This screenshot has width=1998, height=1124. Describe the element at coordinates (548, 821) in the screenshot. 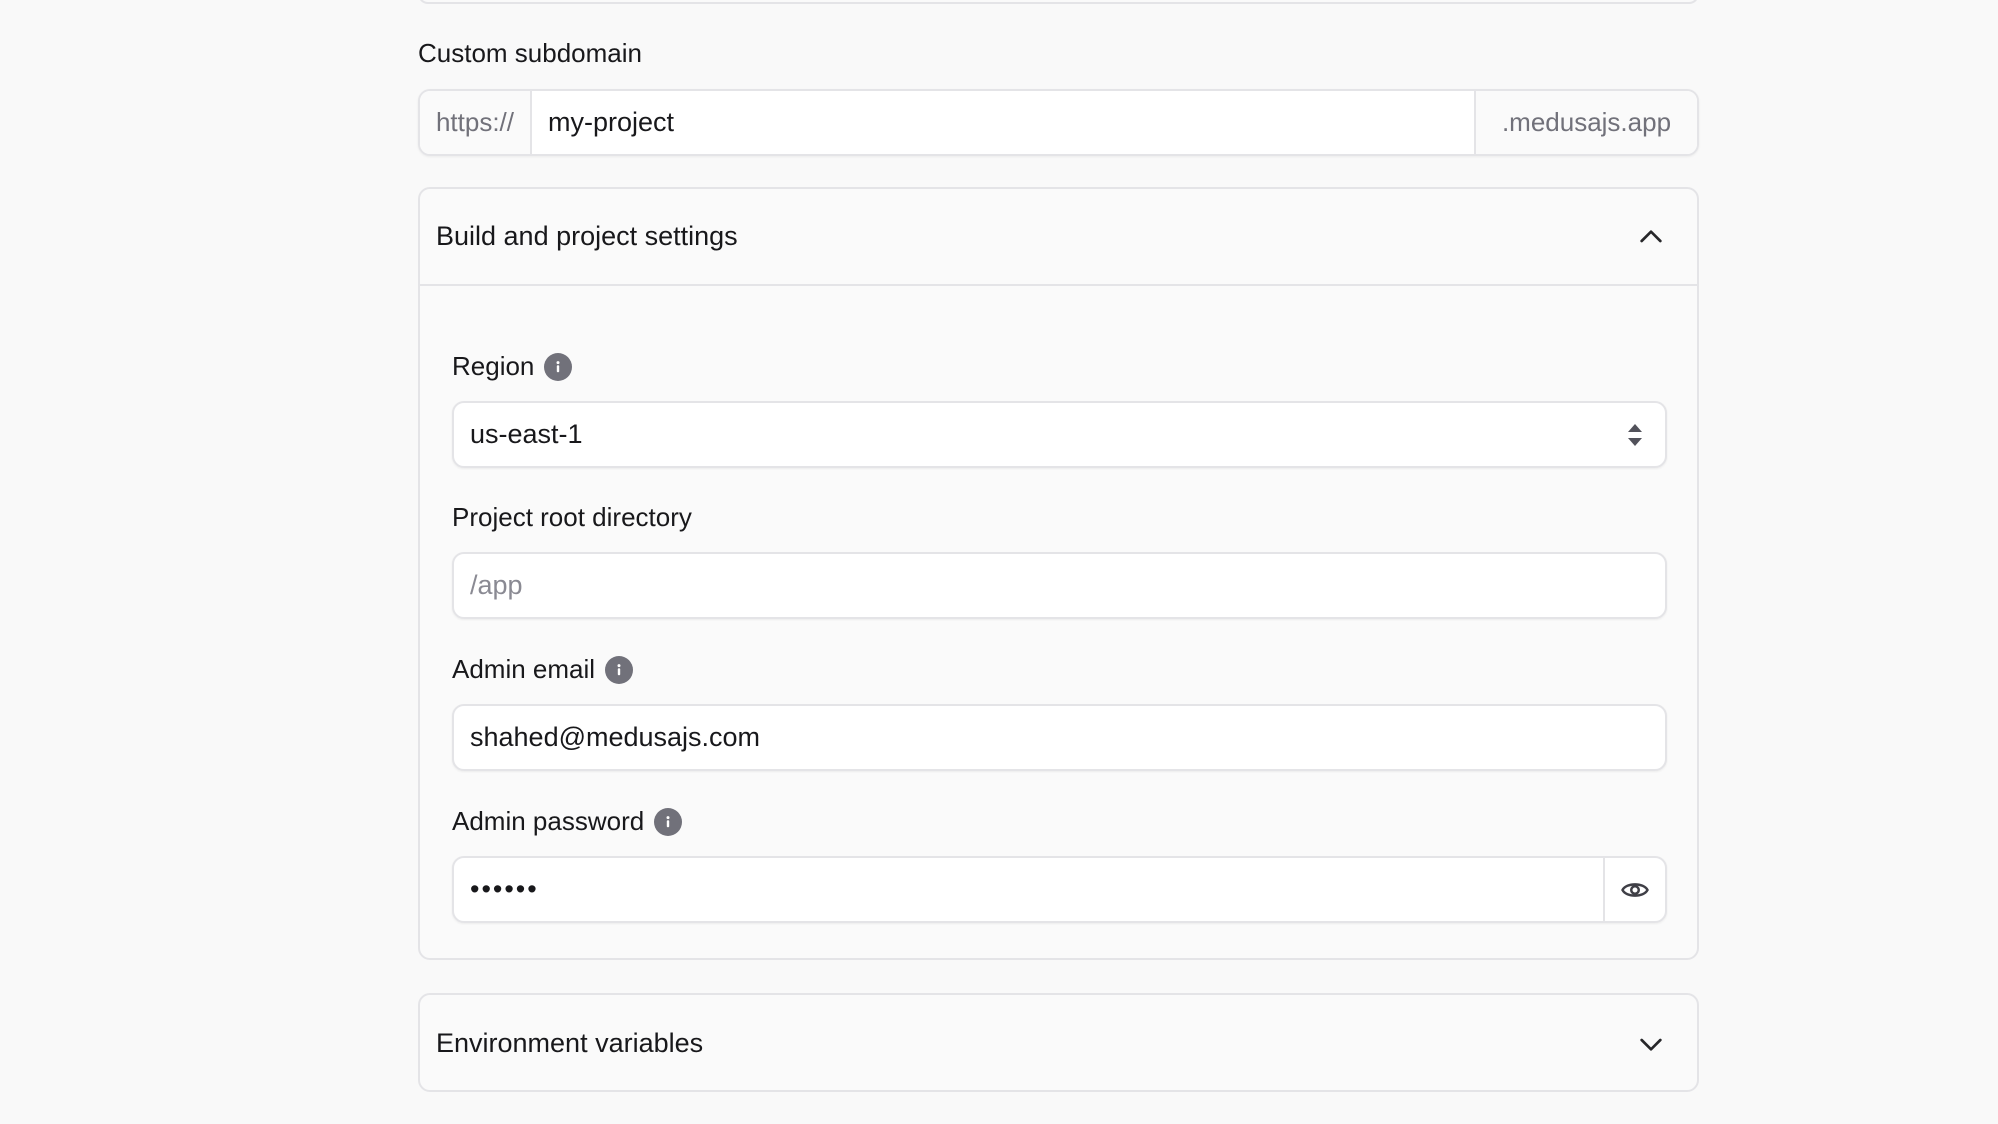

I see `admin-password-label: Admin password` at that location.